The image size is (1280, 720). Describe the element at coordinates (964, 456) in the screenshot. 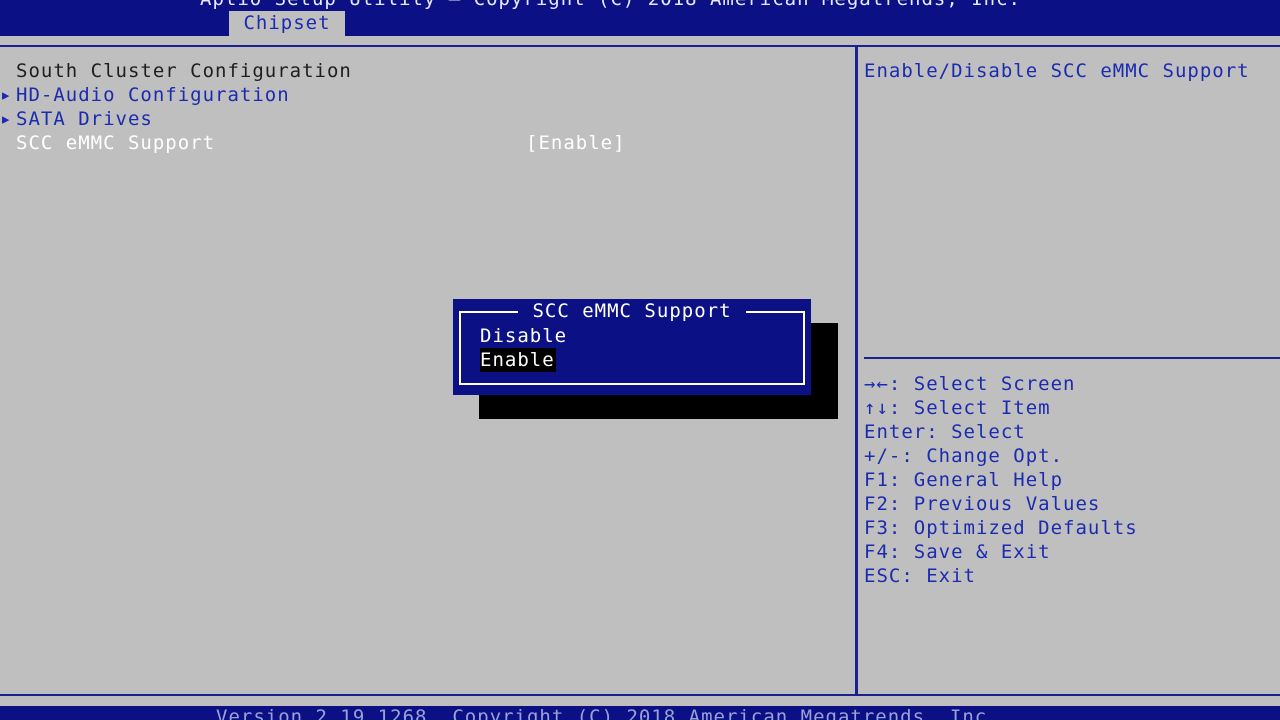

I see `key-hint-change-opt: +/-: Change Opt.` at that location.